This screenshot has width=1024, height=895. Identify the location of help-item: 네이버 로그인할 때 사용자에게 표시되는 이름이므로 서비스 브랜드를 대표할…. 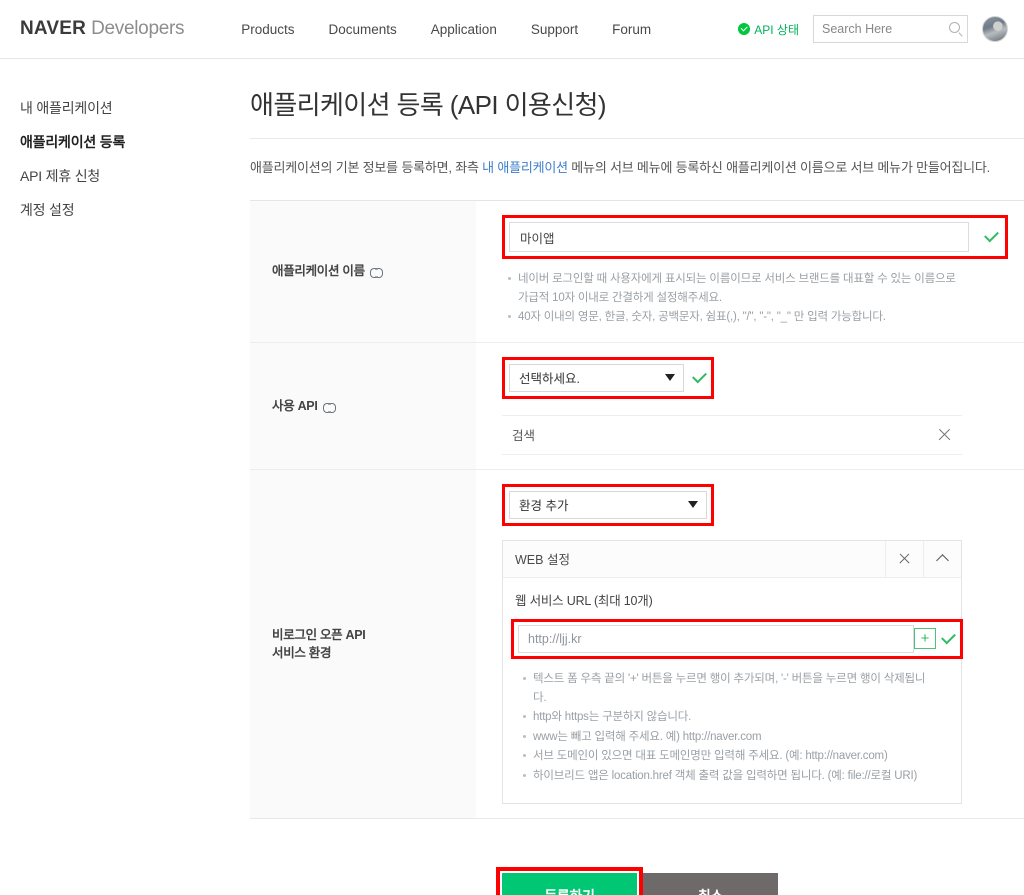
(732, 288).